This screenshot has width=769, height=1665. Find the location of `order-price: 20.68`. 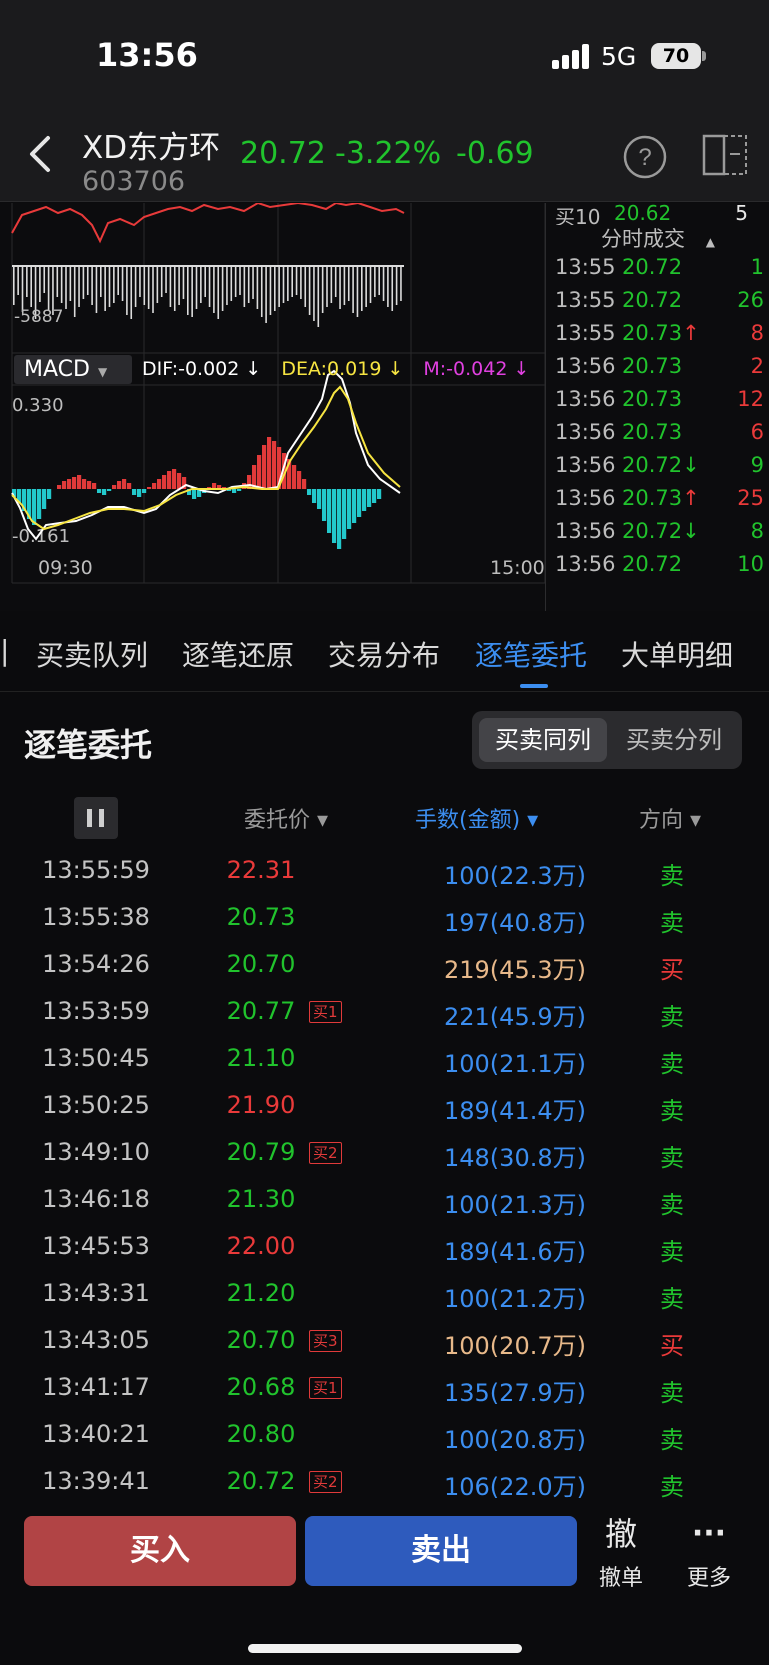

order-price: 20.68 is located at coordinates (261, 1387).